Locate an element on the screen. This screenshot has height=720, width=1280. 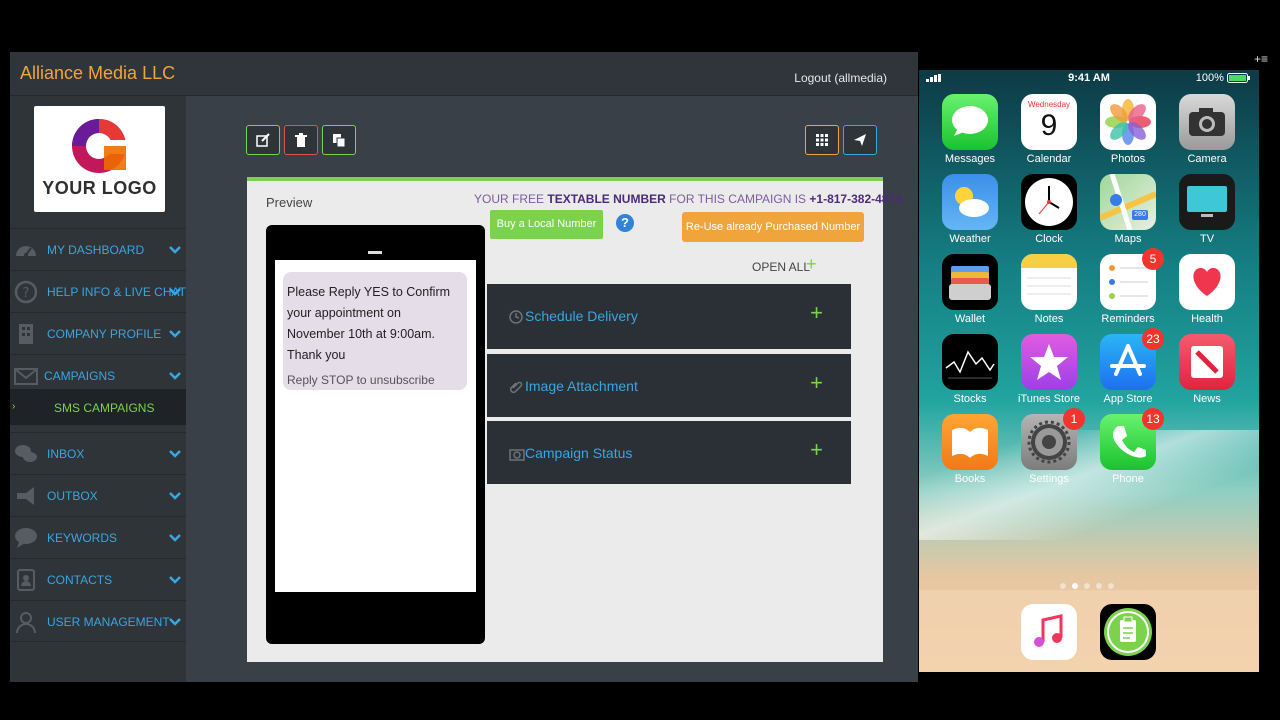
calendar-day: 9 is located at coordinates (1049, 125).